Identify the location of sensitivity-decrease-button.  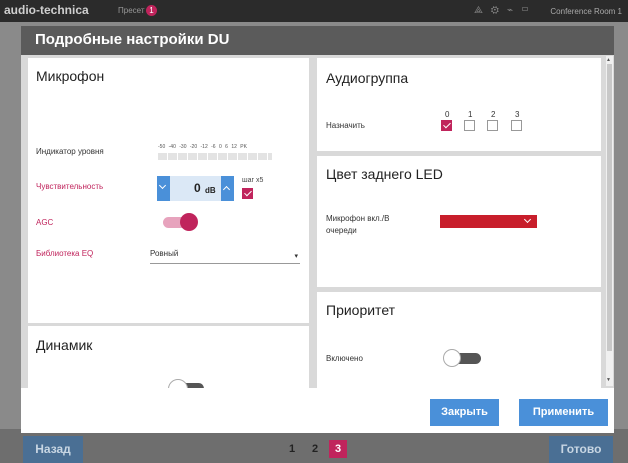
(163, 188).